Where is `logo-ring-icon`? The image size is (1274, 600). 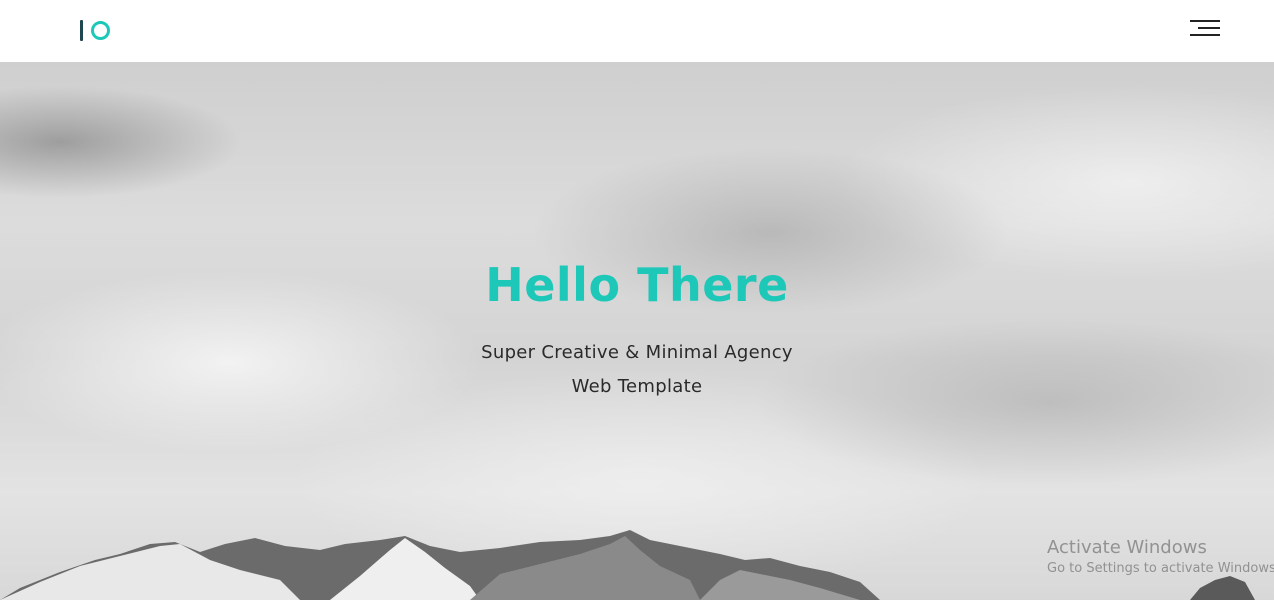 logo-ring-icon is located at coordinates (100, 30).